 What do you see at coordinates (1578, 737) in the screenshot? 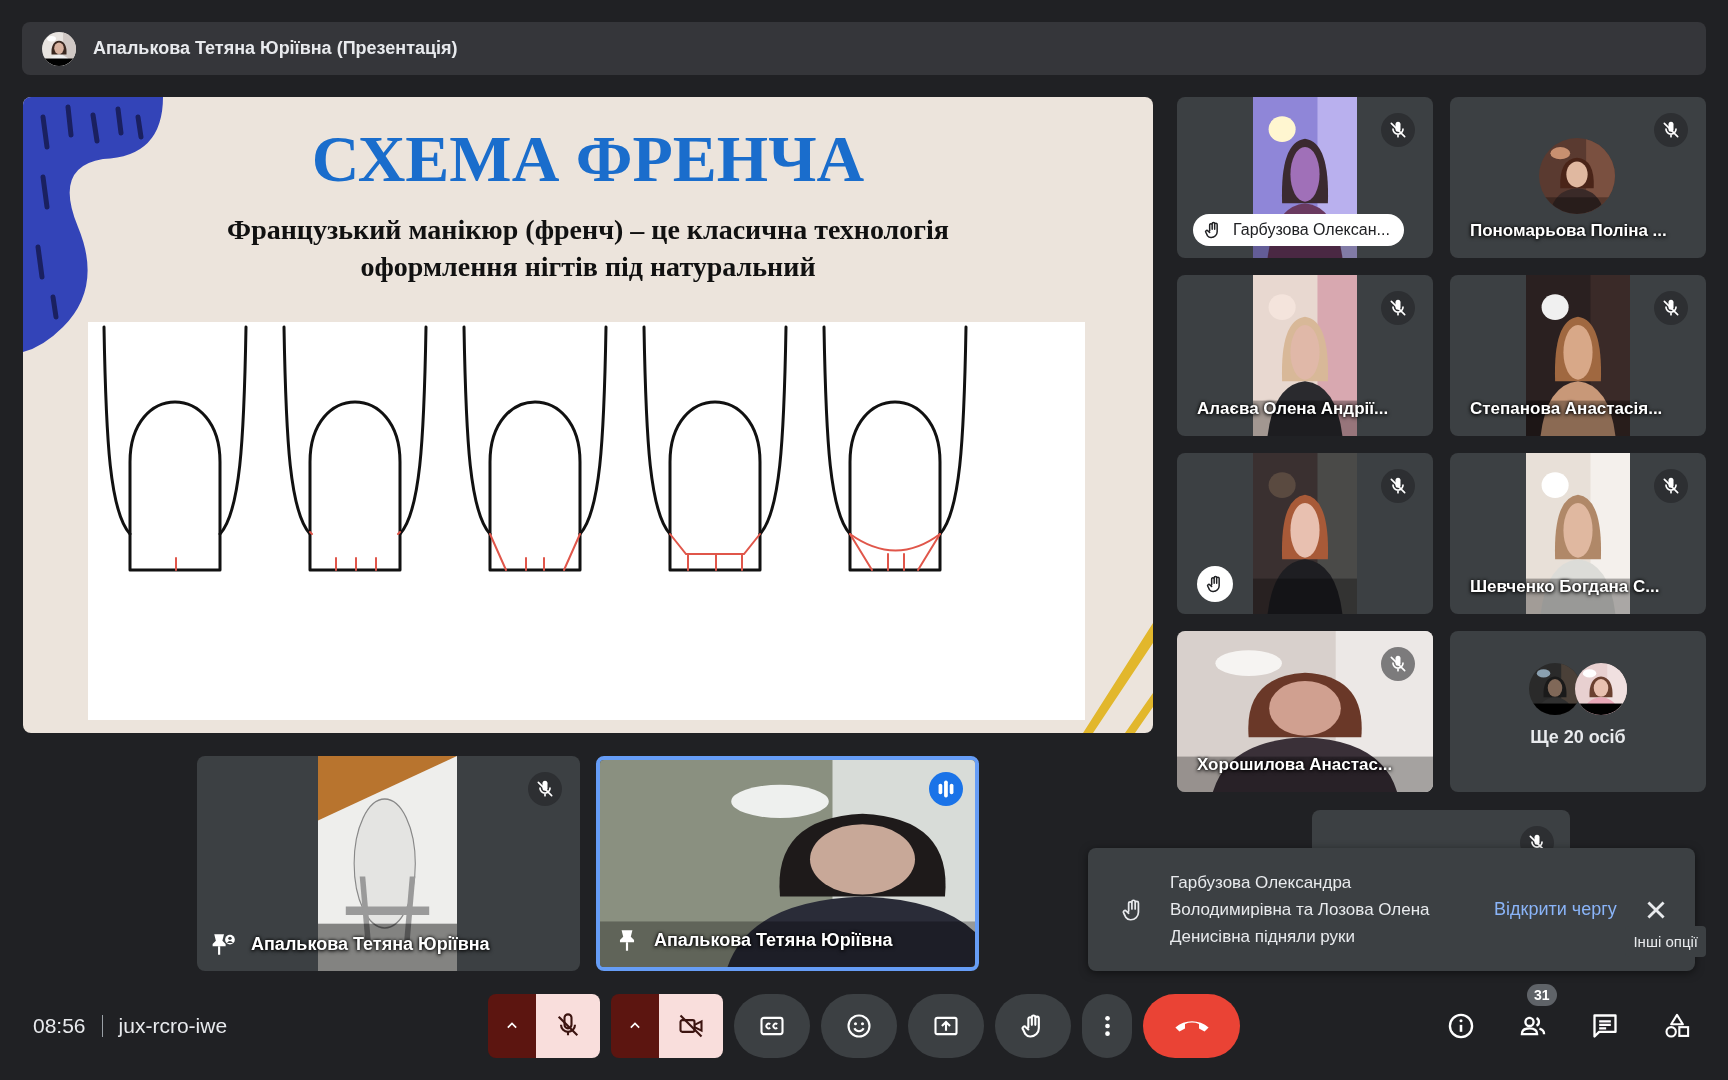
I see `more-participants-label: Ще 20 осіб` at bounding box center [1578, 737].